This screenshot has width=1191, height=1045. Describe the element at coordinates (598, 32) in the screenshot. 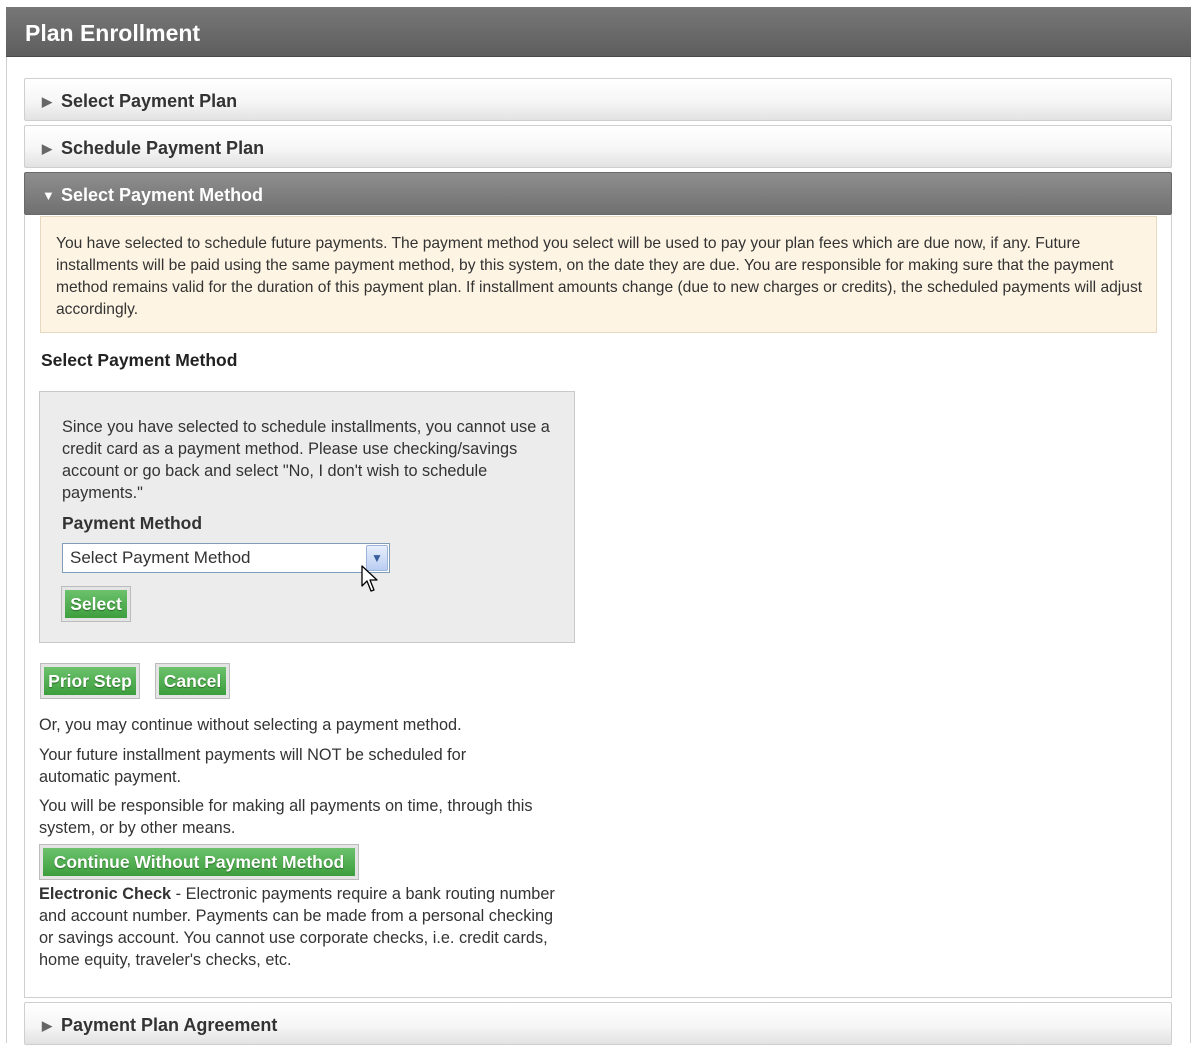

I see `page-title: Plan Enrollment` at that location.